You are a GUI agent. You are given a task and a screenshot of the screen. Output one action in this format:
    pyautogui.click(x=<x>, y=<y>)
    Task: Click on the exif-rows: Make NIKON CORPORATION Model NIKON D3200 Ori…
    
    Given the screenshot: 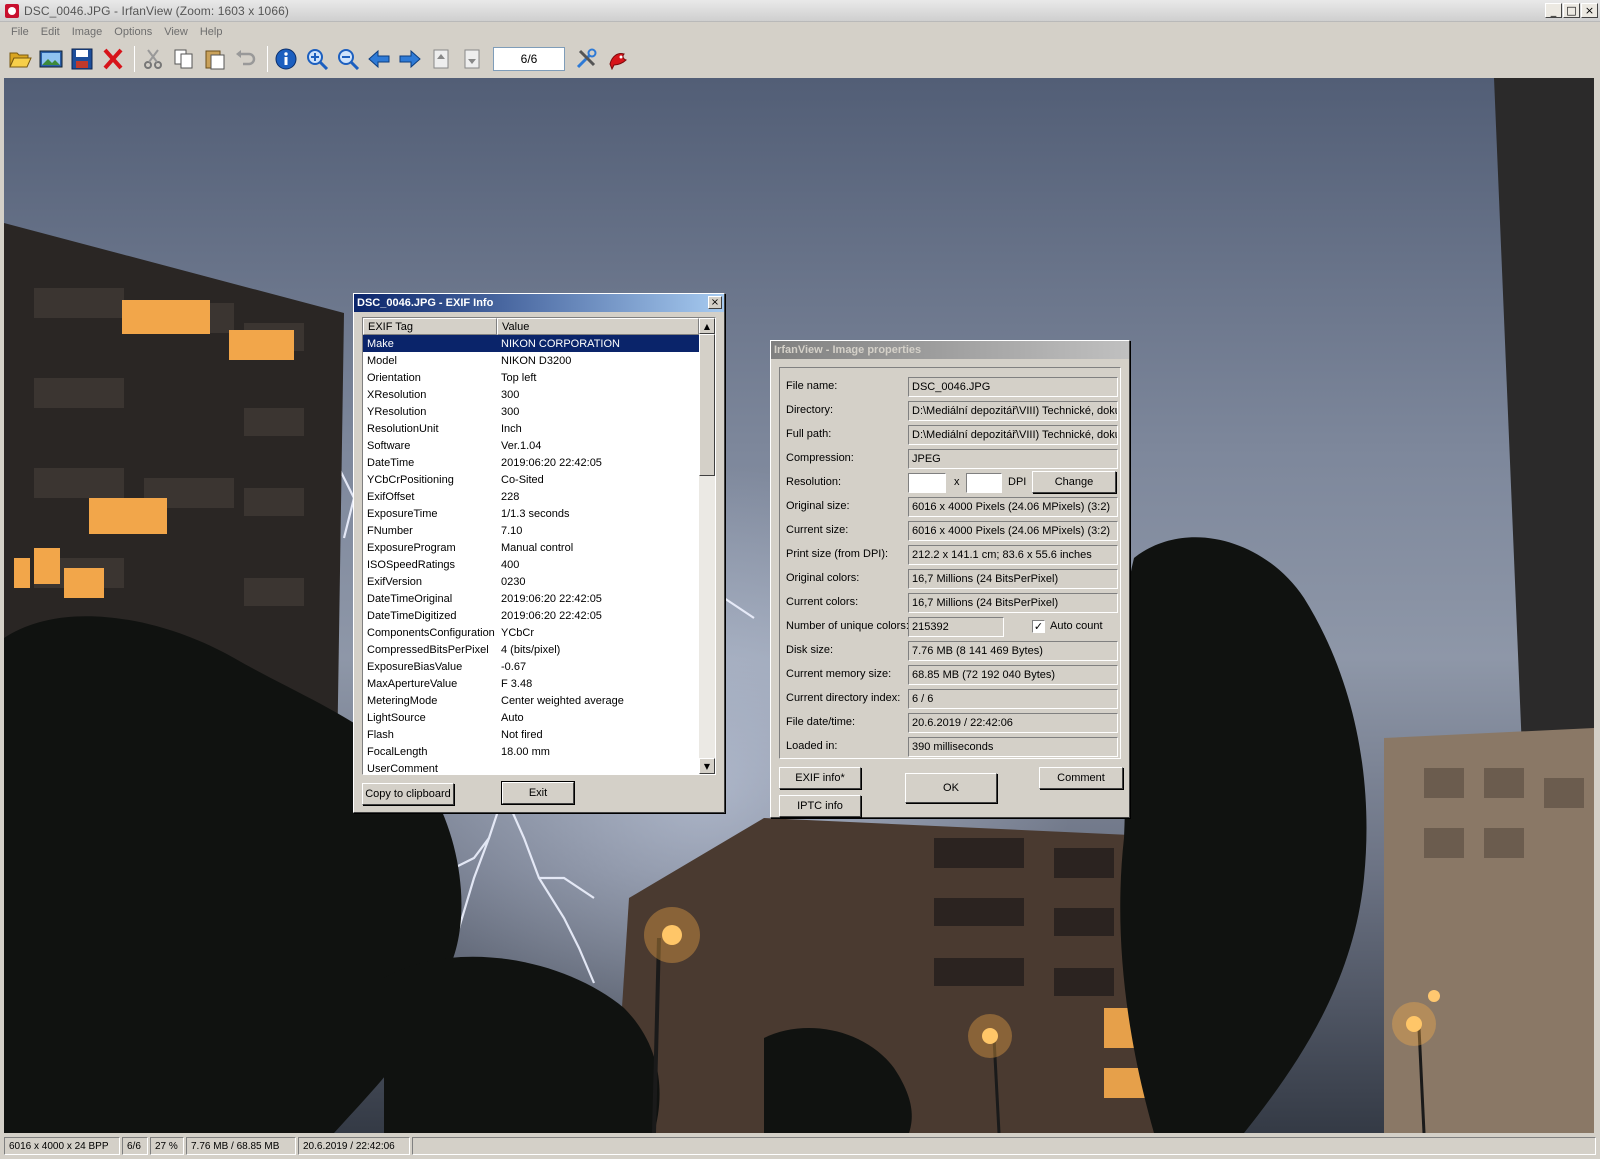 What is the action you would take?
    pyautogui.click(x=539, y=555)
    